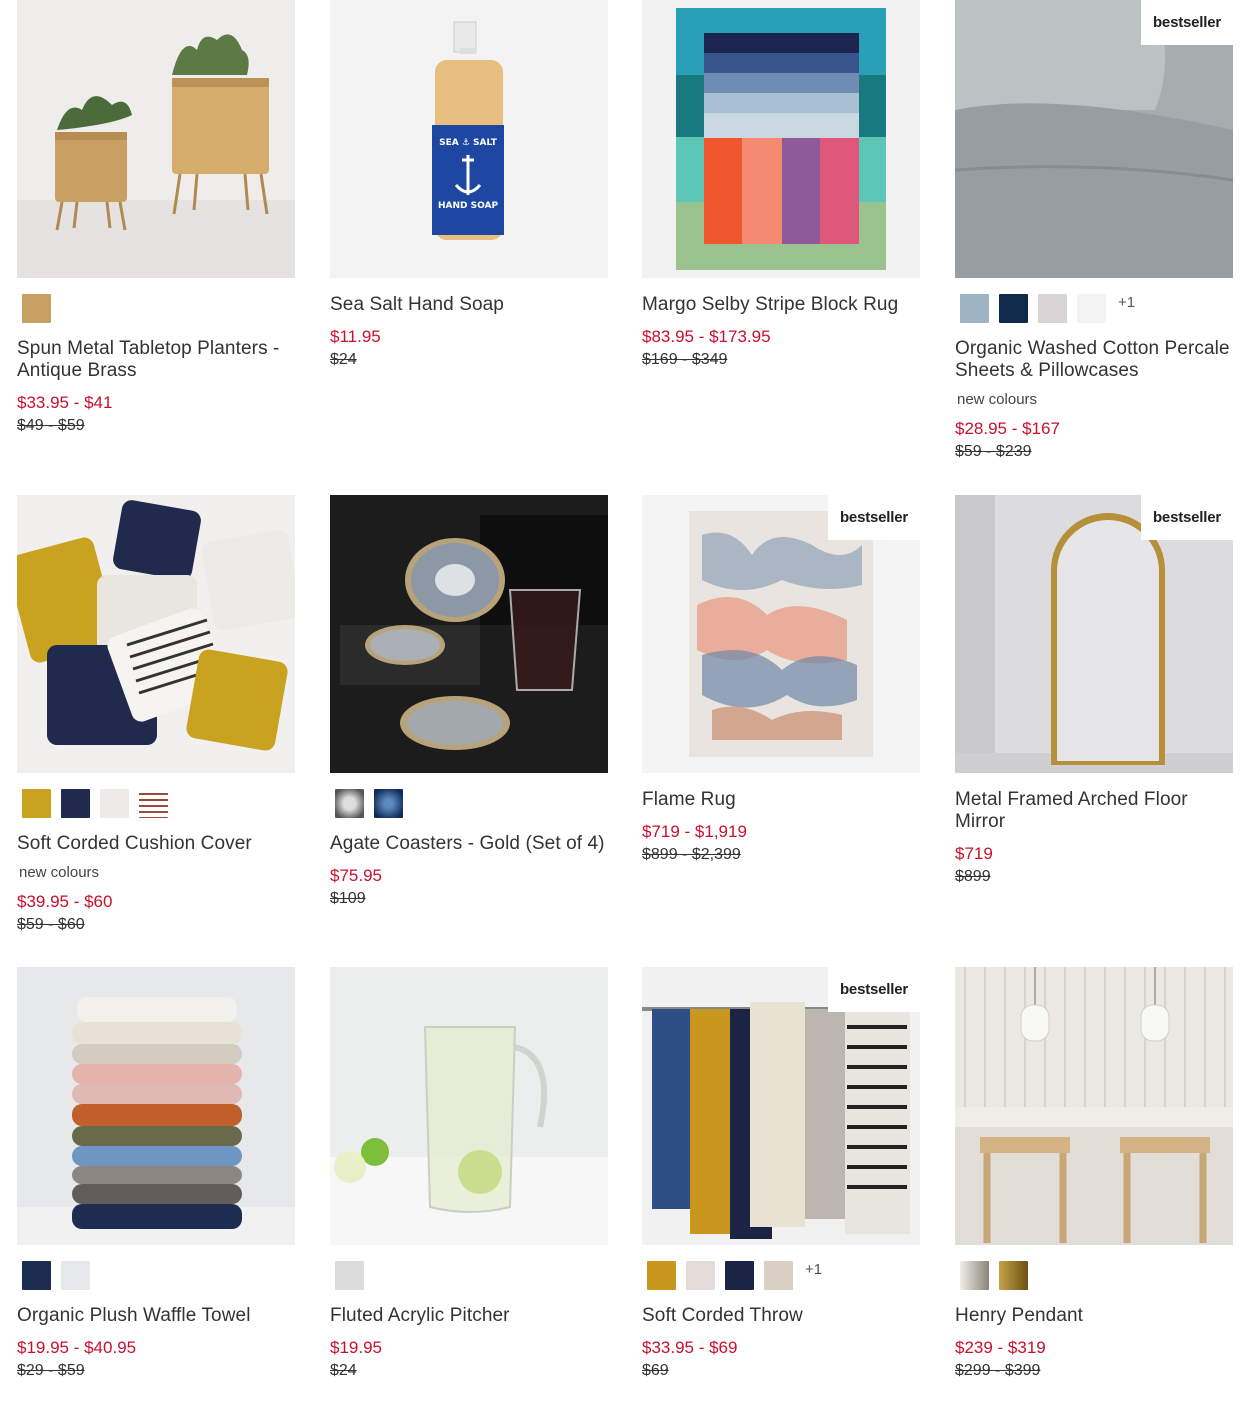 Image resolution: width=1250 pixels, height=1409 pixels. I want to click on product-image-towels, so click(156, 1106).